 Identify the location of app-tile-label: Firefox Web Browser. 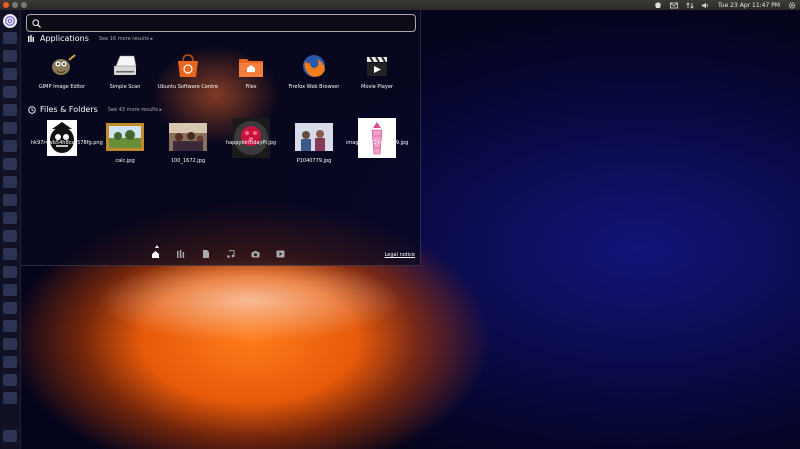
(314, 87).